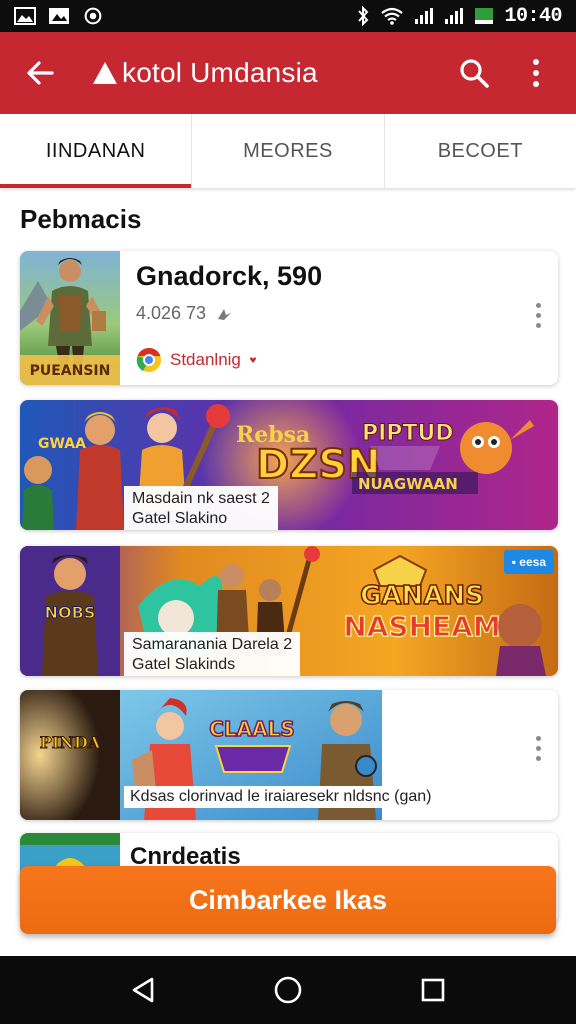  What do you see at coordinates (220, 72) in the screenshot?
I see `app-title: kotol Umdansia` at bounding box center [220, 72].